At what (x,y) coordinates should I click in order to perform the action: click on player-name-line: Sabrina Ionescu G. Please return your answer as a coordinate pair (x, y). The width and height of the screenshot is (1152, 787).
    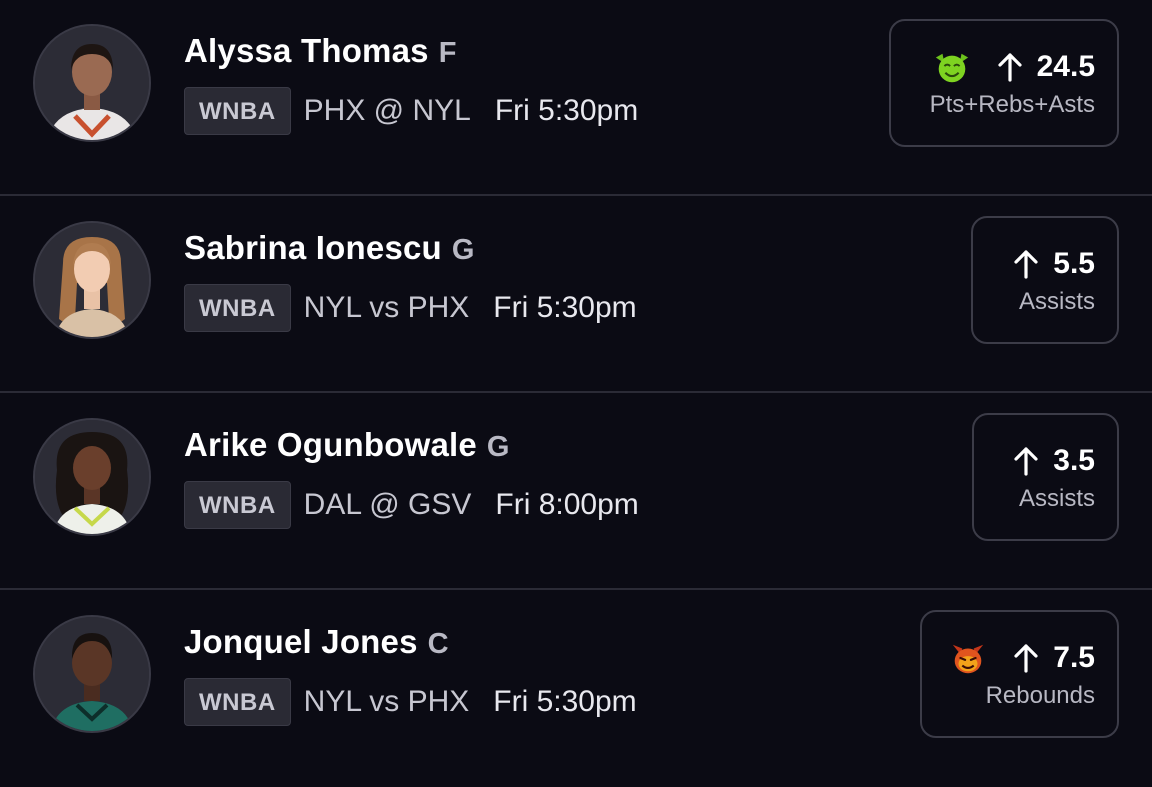
    Looking at the image, I should click on (329, 248).